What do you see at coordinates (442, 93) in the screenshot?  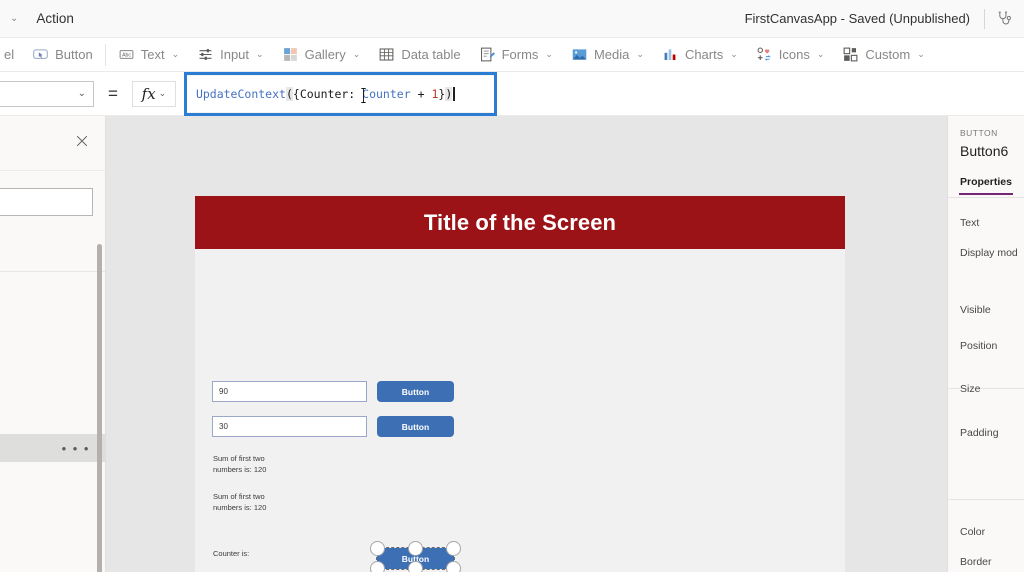 I see `formula-token-close-brace: }` at bounding box center [442, 93].